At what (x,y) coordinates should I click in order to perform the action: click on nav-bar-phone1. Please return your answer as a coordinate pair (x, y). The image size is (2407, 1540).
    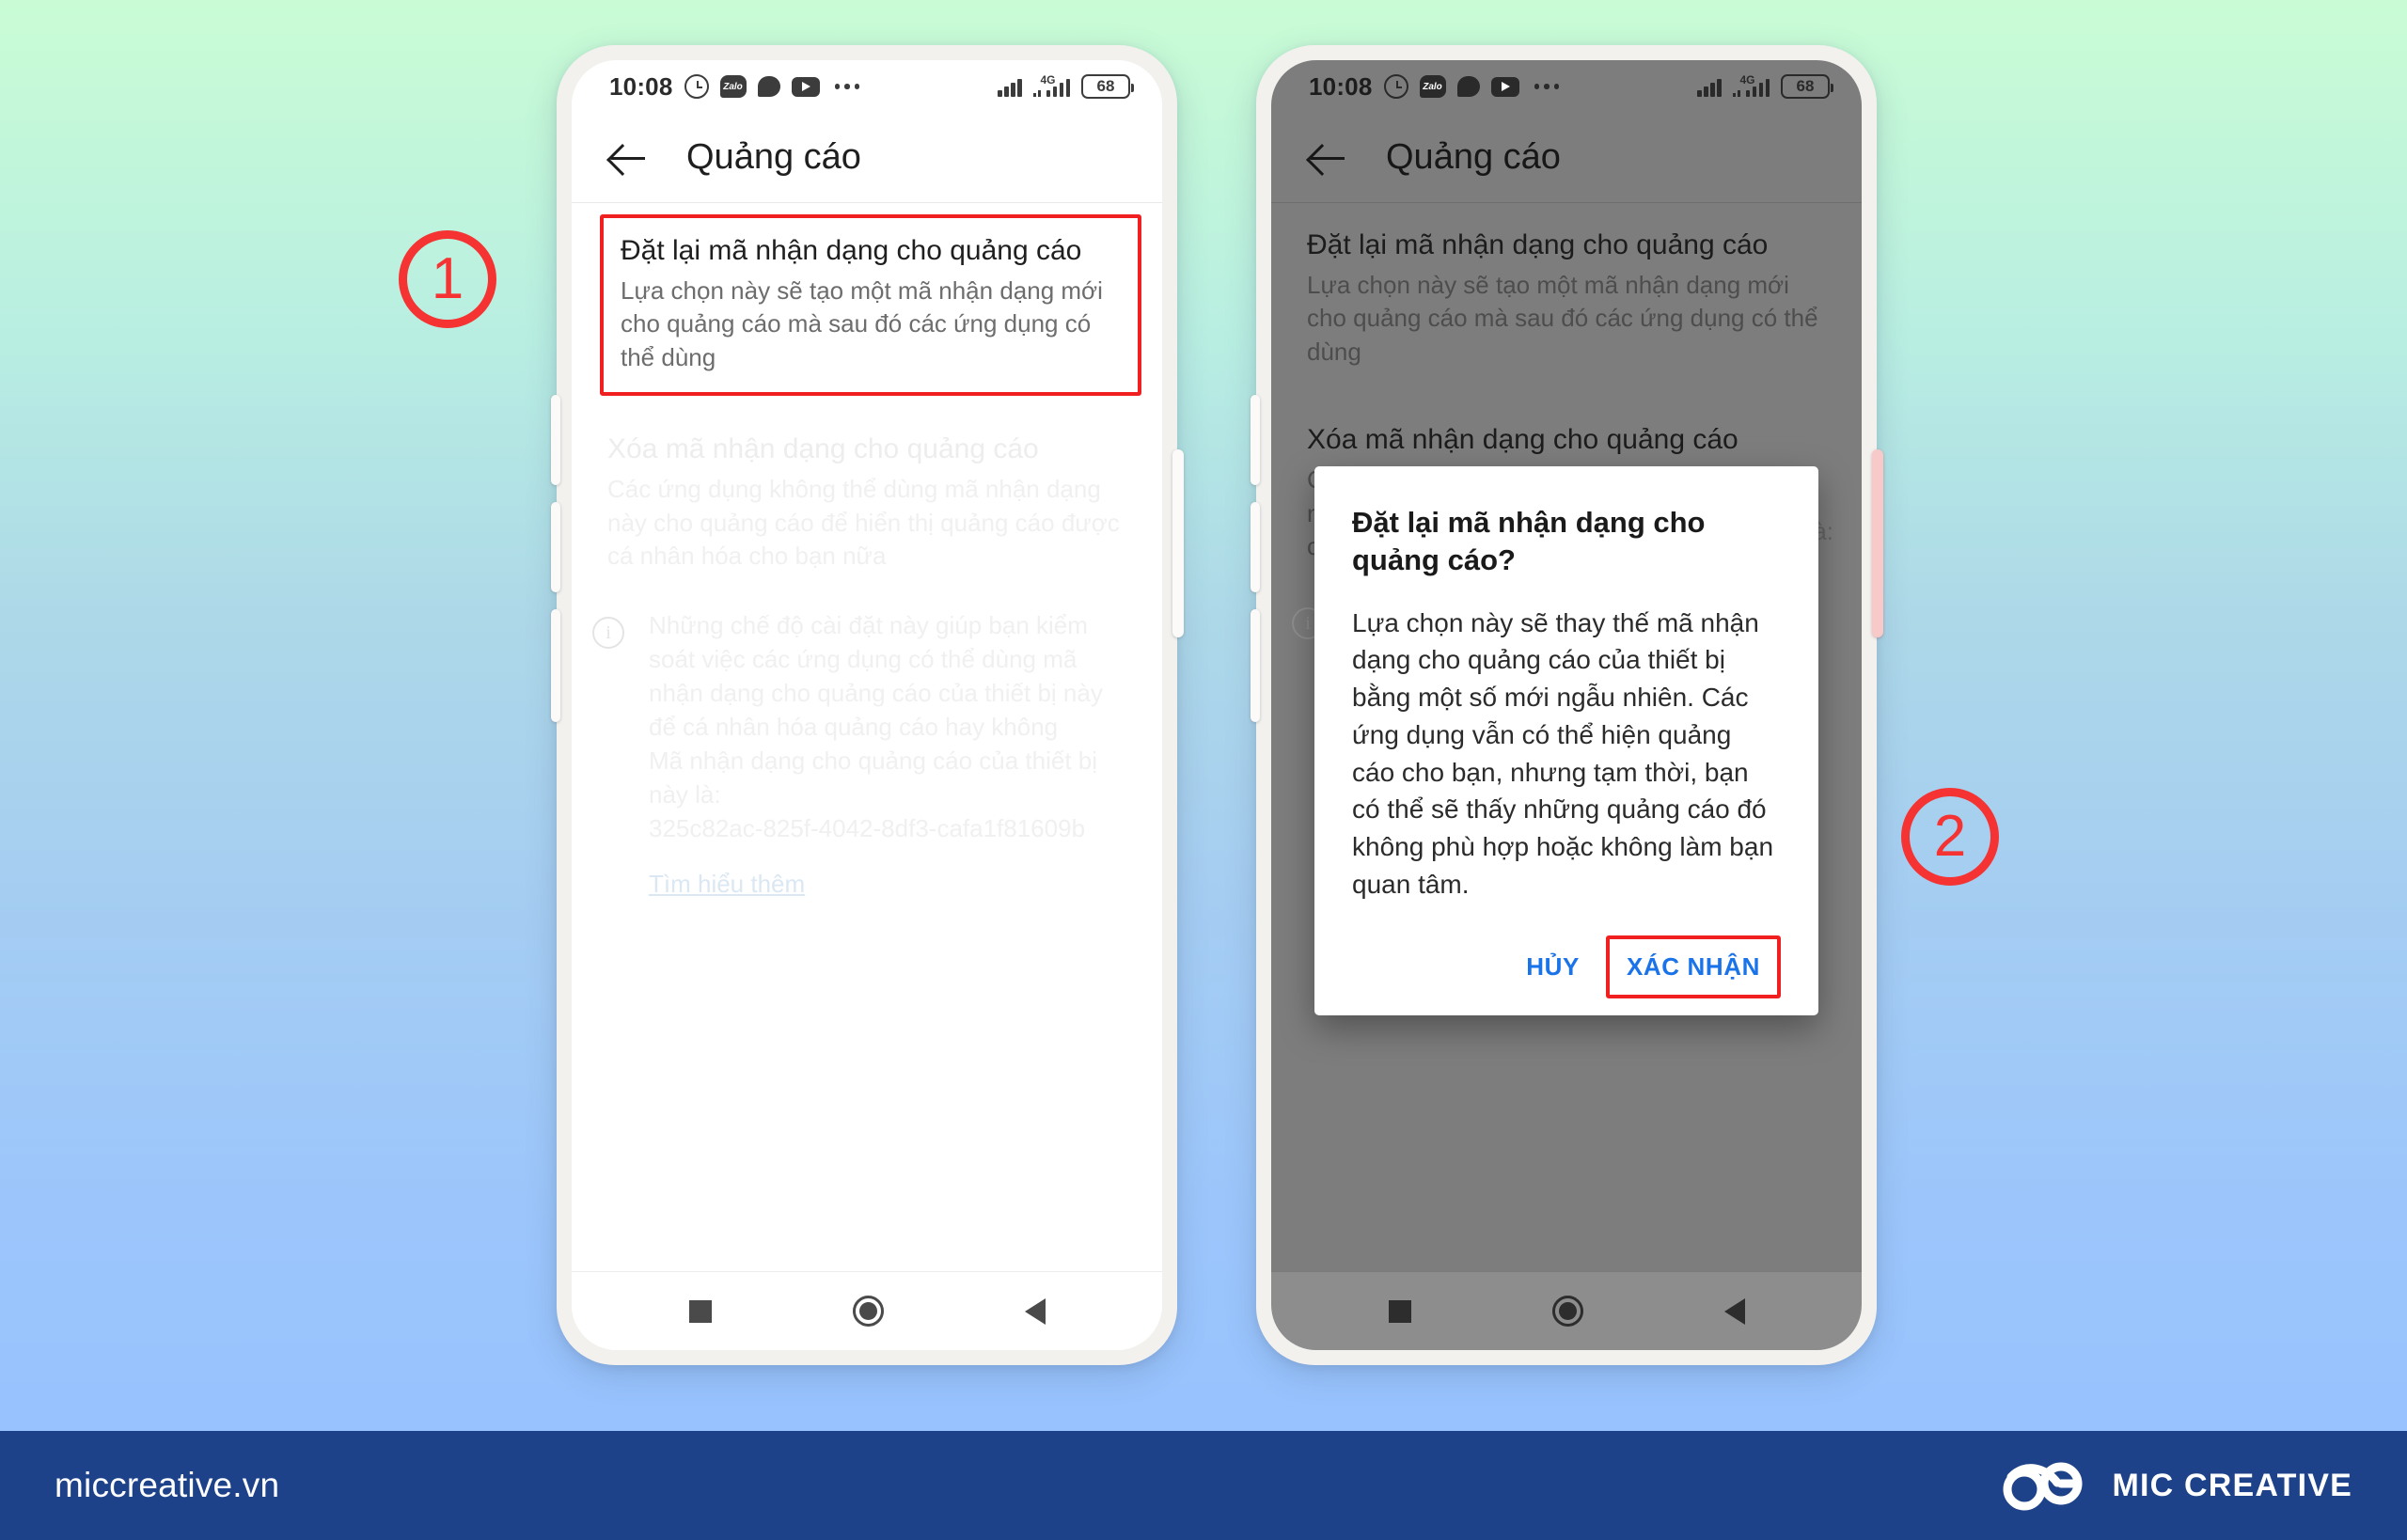
    Looking at the image, I should click on (867, 1310).